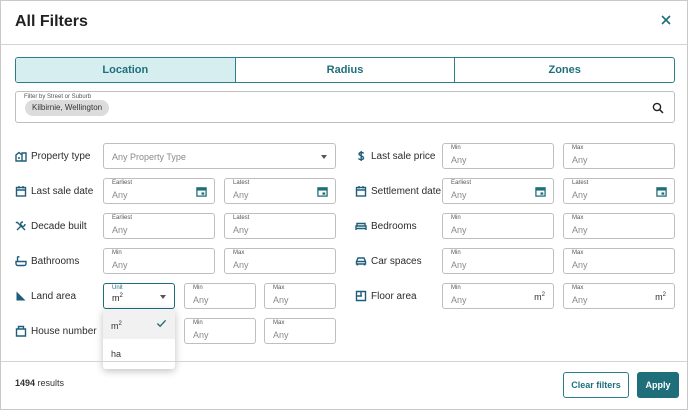 Image resolution: width=688 pixels, height=410 pixels. What do you see at coordinates (386, 226) in the screenshot?
I see `bedrooms-label: Bedrooms` at bounding box center [386, 226].